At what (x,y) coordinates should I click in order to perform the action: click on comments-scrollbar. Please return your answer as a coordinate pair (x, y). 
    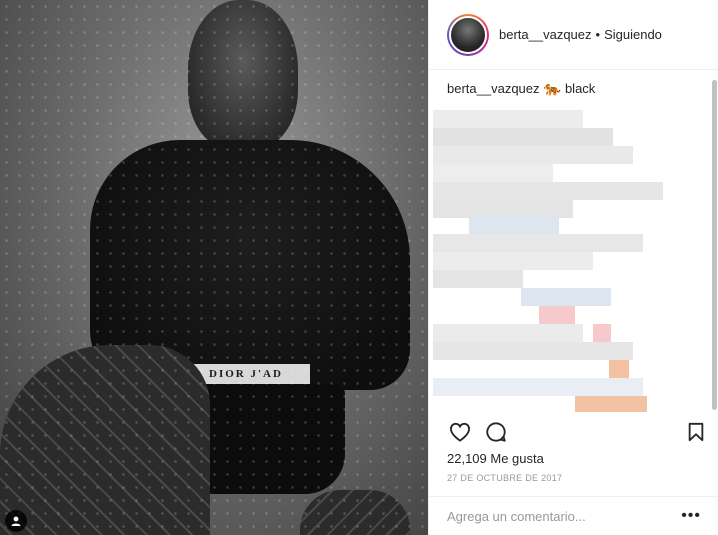
    Looking at the image, I should click on (714, 241).